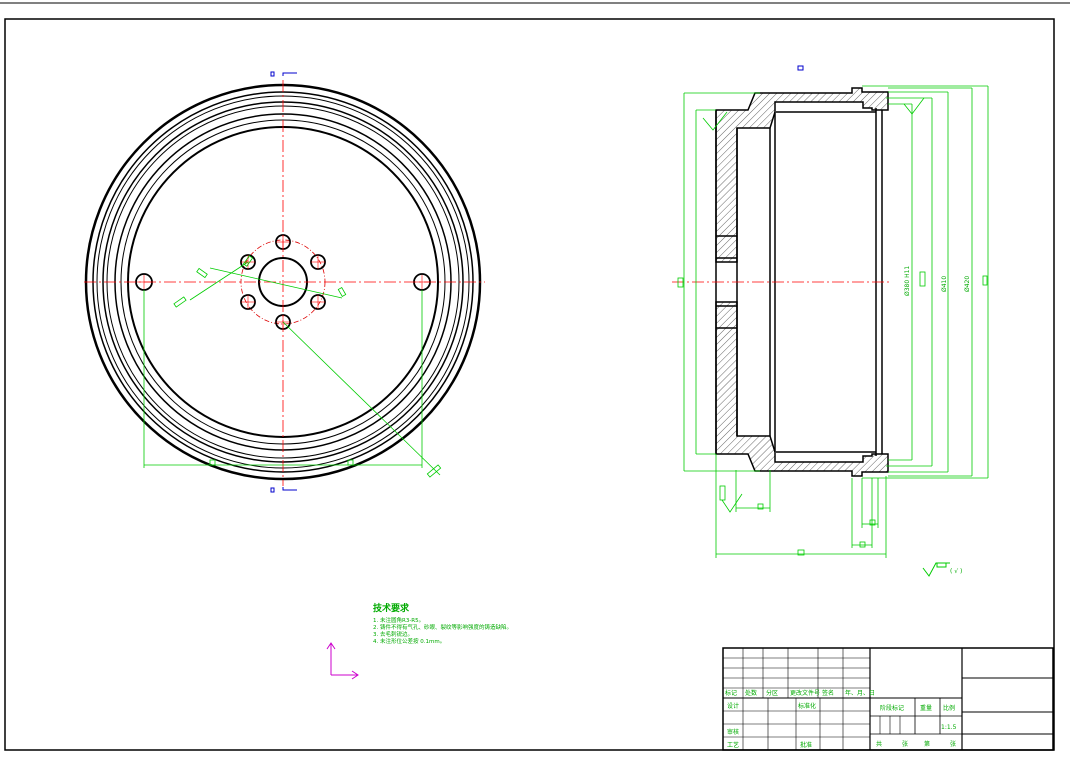 This screenshot has width=1070, height=767. I want to click on tb-label-sheets: 张, so click(905, 744).